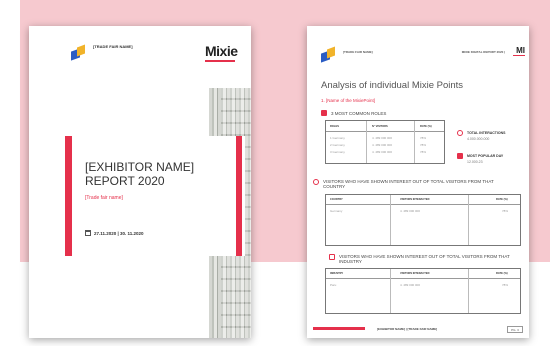  I want to click on roles-heading-text: 3 MOST COMMON ROLES, so click(359, 113).